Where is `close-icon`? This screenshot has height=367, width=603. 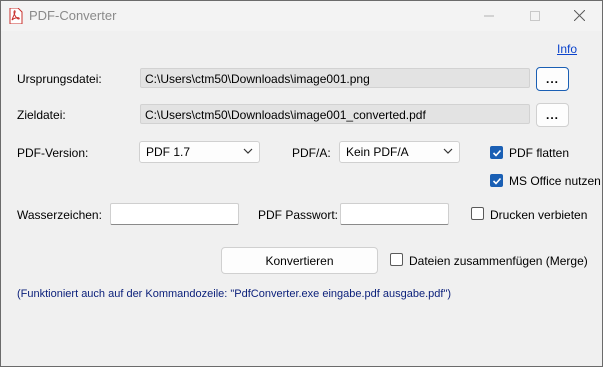
close-icon is located at coordinates (579, 16).